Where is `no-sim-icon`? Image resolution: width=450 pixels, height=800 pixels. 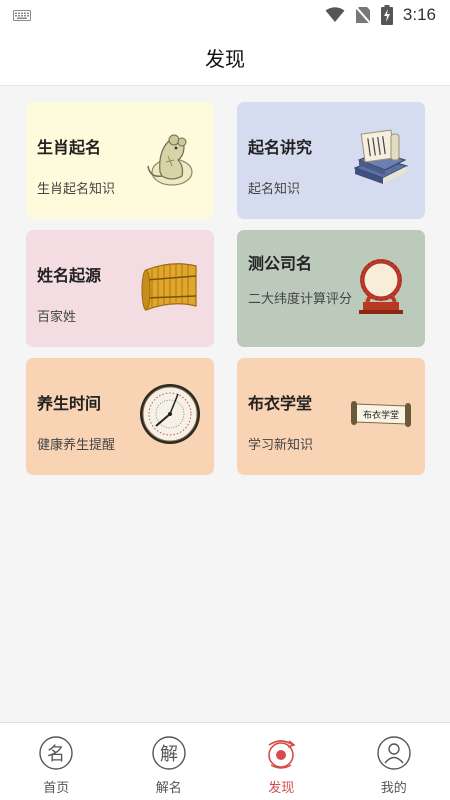
no-sim-icon is located at coordinates (363, 15).